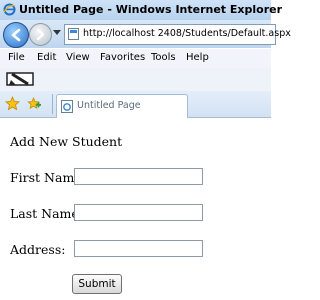  I want to click on menu-view: View, so click(78, 57).